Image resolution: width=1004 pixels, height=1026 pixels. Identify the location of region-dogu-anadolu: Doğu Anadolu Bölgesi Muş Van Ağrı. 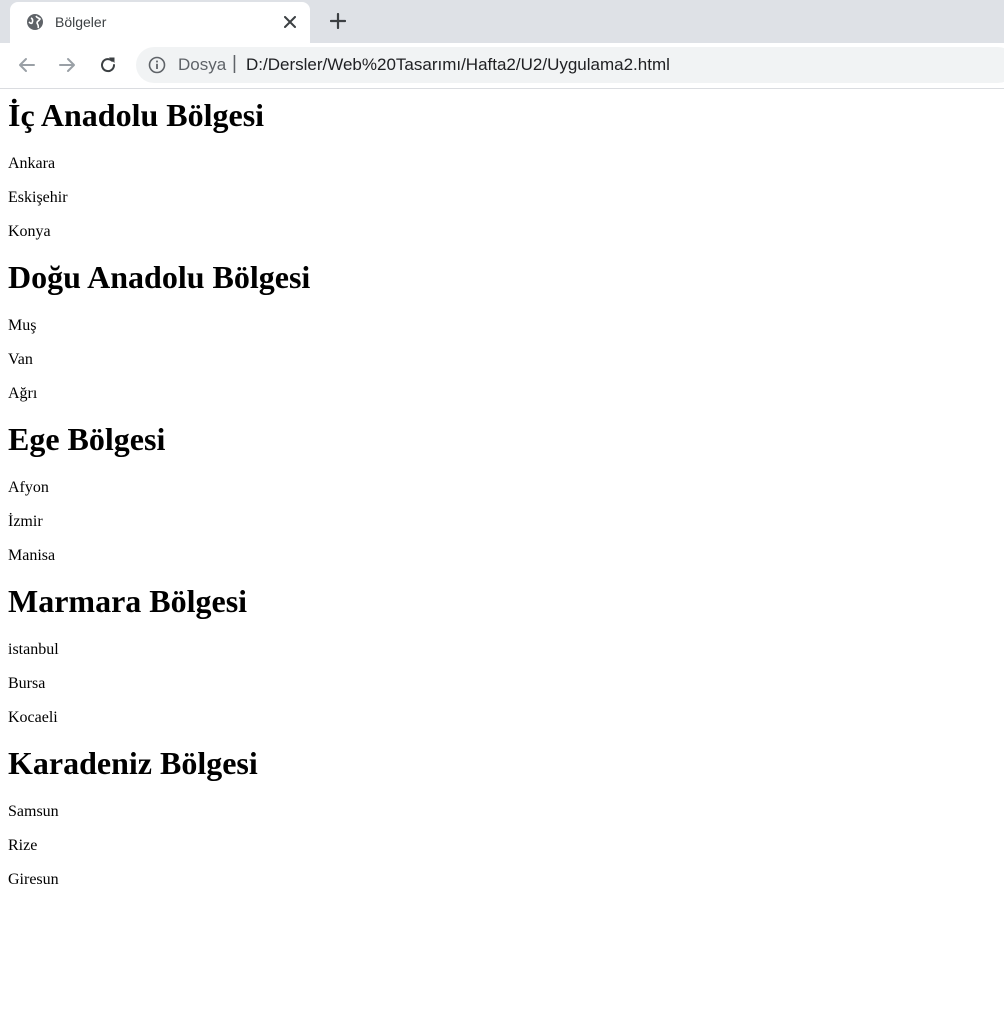
(502, 331).